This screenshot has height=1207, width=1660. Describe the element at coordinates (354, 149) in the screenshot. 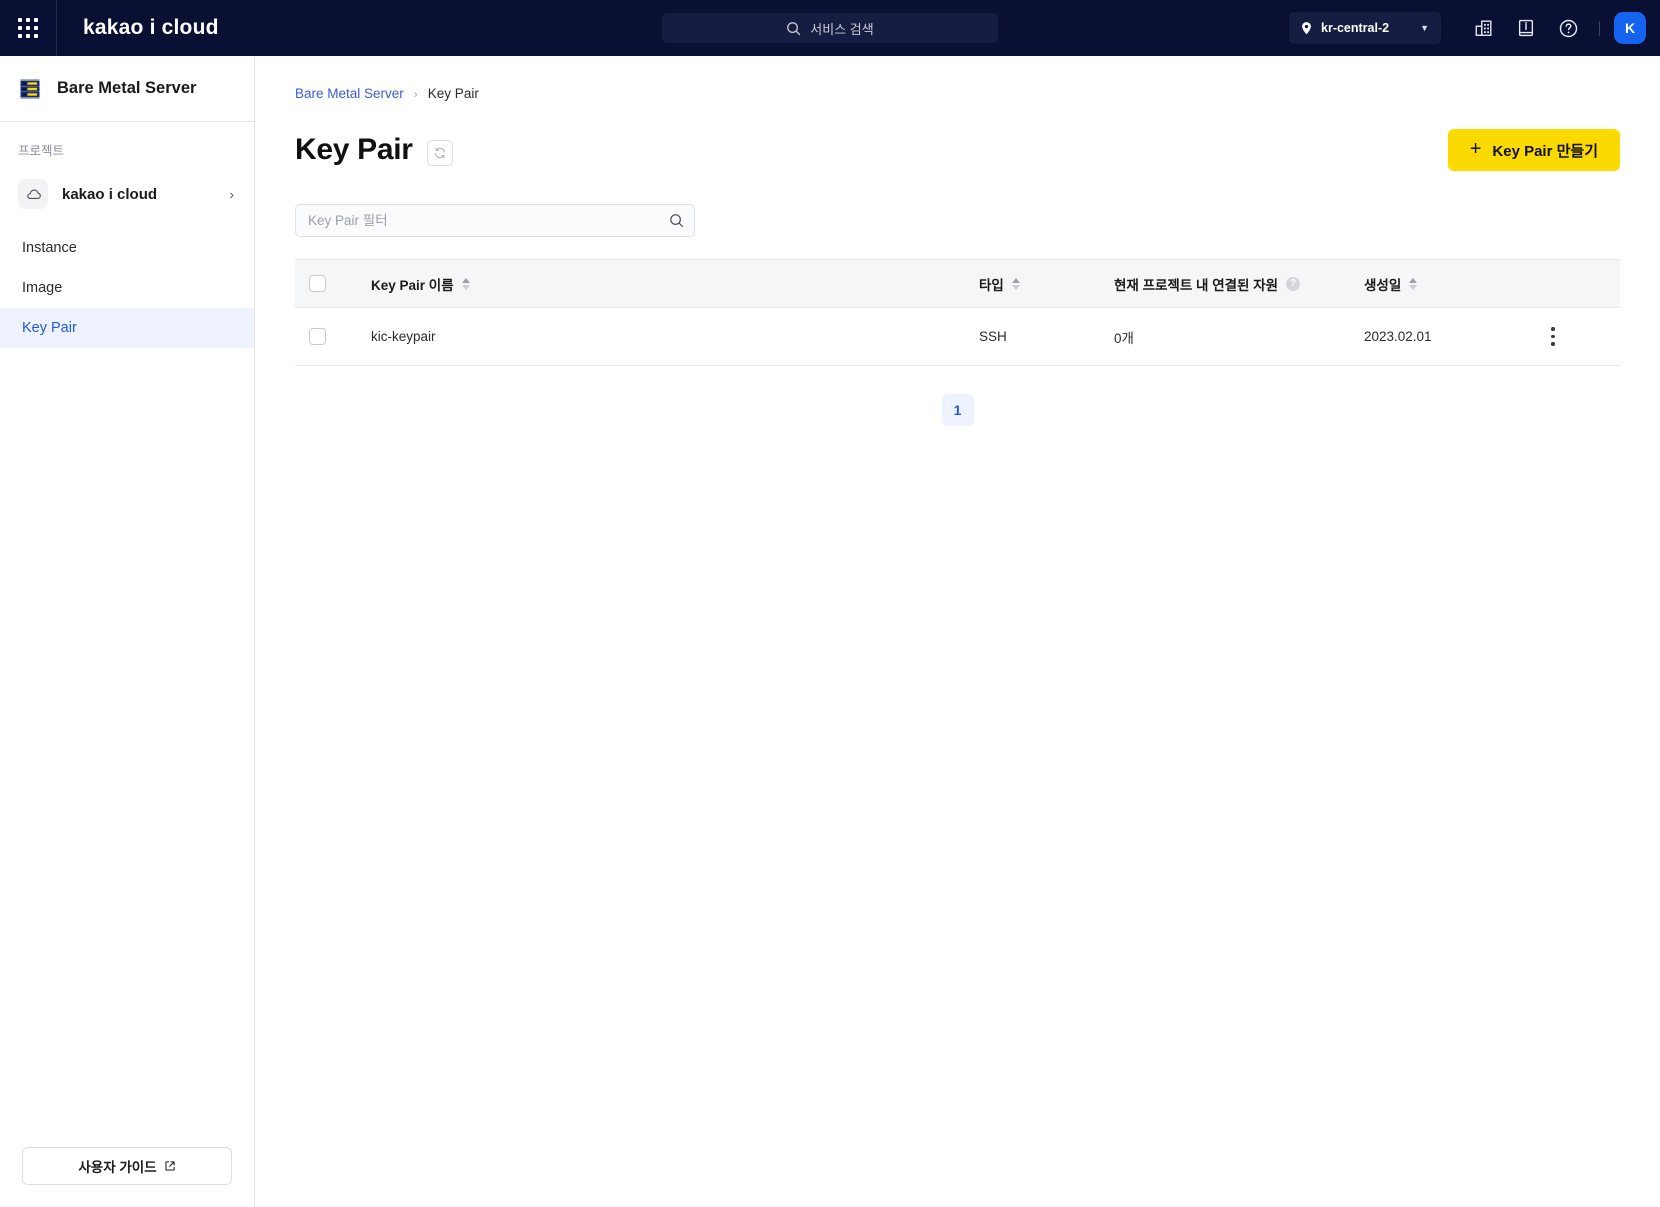

I see `page-title: Key Pair` at that location.